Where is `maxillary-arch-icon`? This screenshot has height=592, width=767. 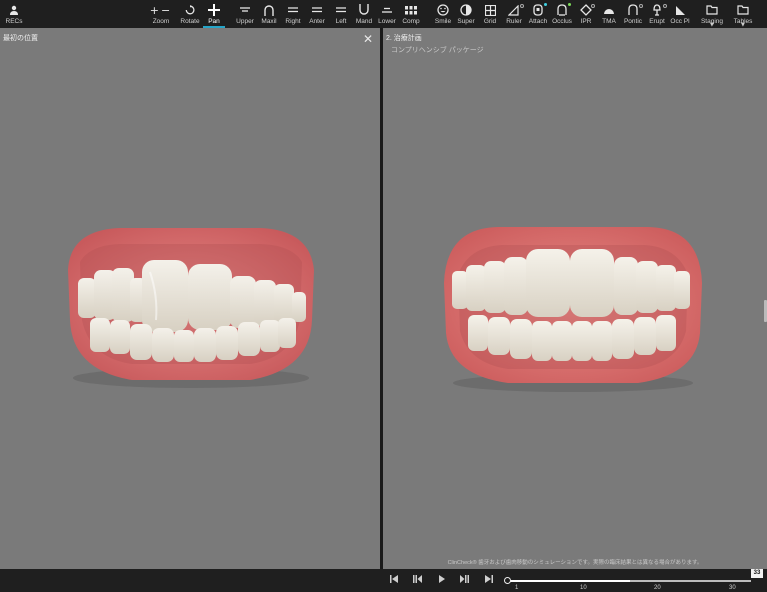 maxillary-arch-icon is located at coordinates (269, 10).